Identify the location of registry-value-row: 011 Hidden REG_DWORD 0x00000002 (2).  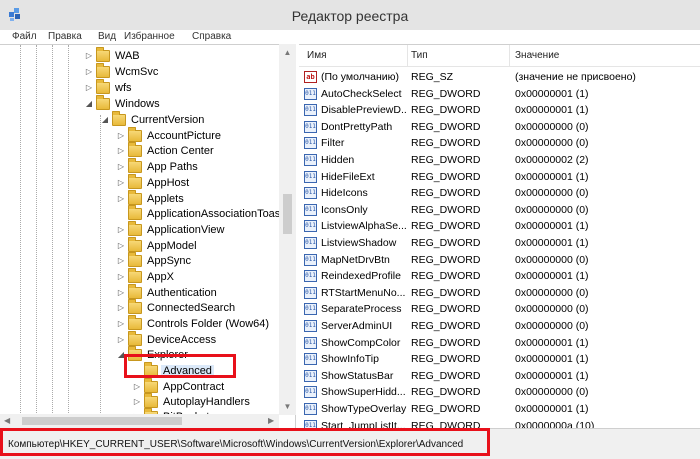
(499, 160).